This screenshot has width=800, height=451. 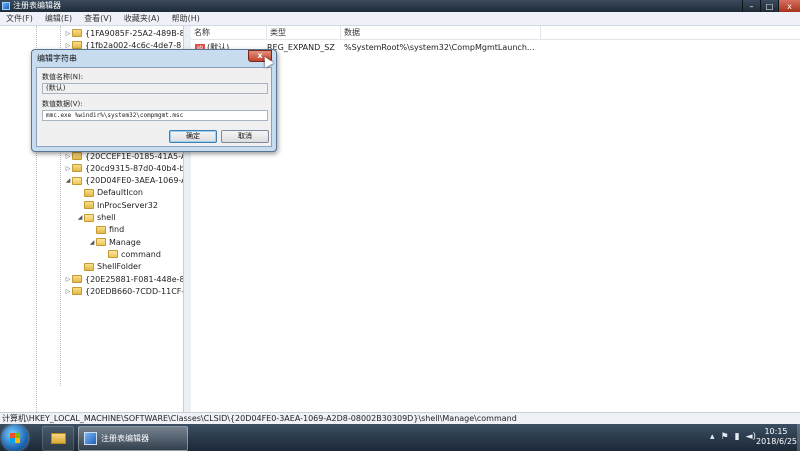 What do you see at coordinates (58, 18) in the screenshot?
I see `menu-edit: 编辑(E)` at bounding box center [58, 18].